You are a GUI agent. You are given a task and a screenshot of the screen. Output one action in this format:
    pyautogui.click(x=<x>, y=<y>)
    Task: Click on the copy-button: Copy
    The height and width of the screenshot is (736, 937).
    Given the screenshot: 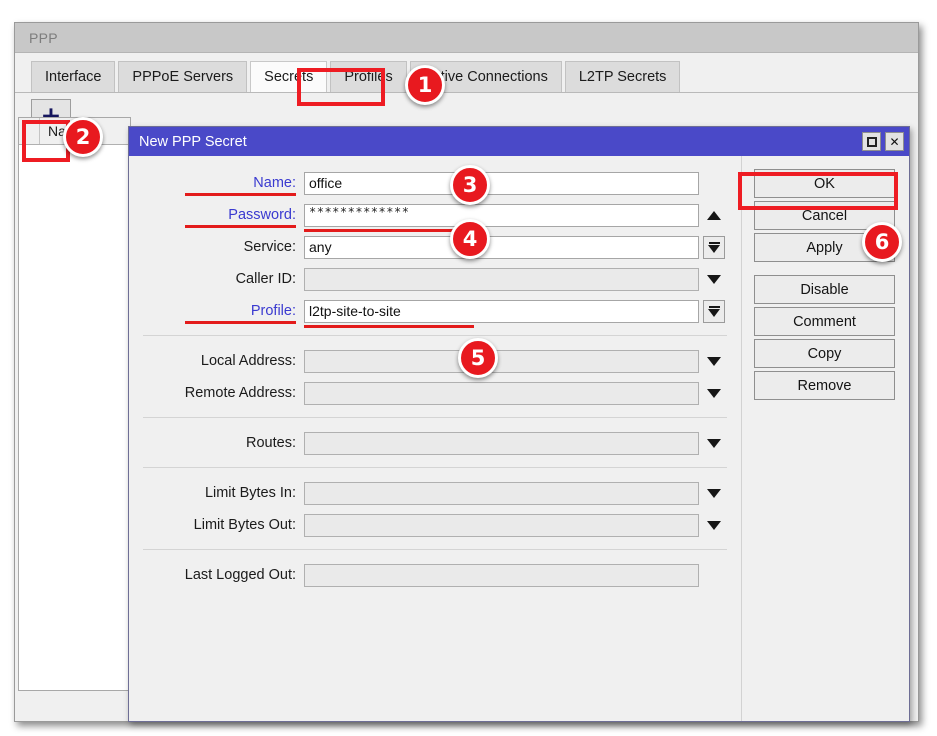 What is the action you would take?
    pyautogui.click(x=824, y=353)
    